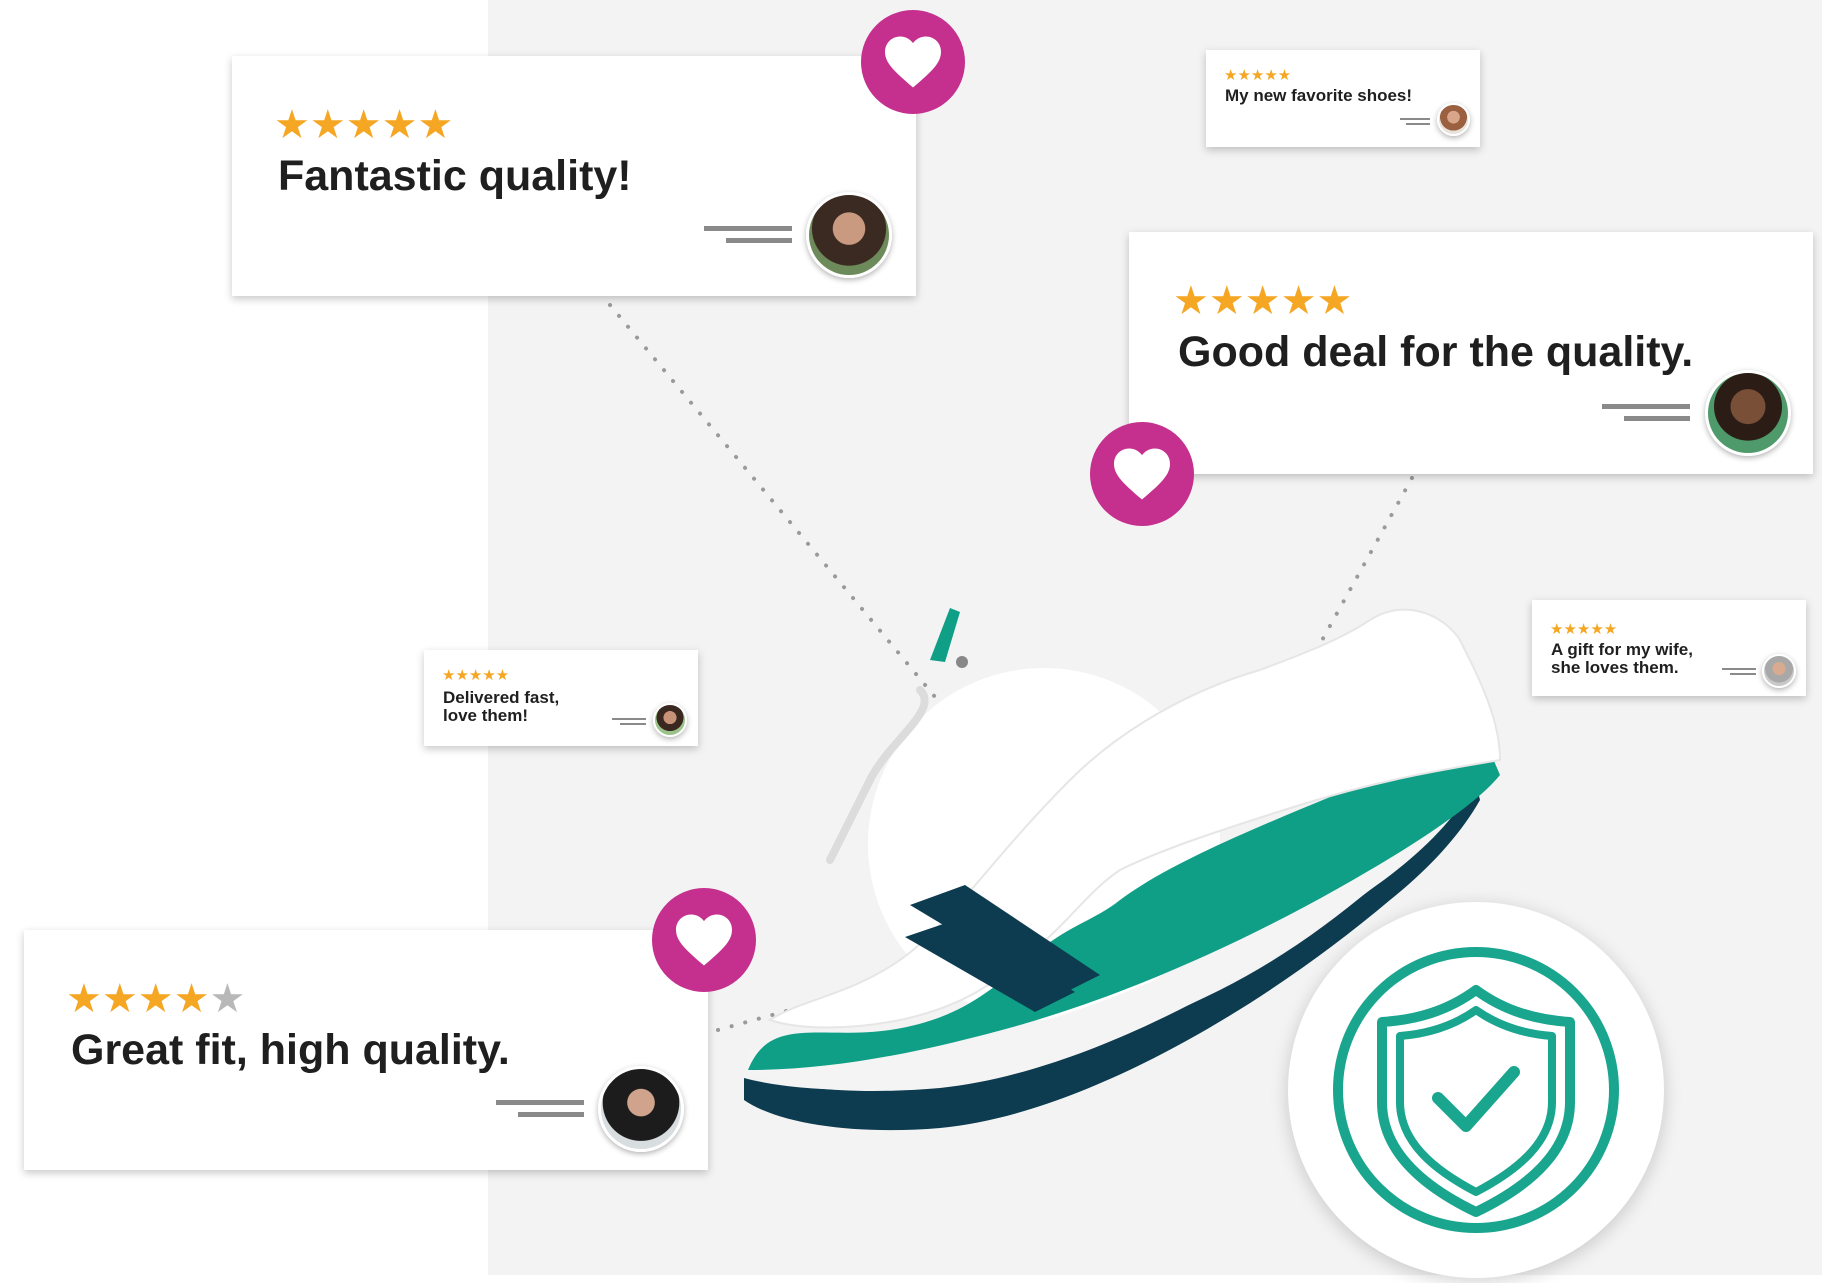  I want to click on stars-filled: ★★★★, so click(138, 999).